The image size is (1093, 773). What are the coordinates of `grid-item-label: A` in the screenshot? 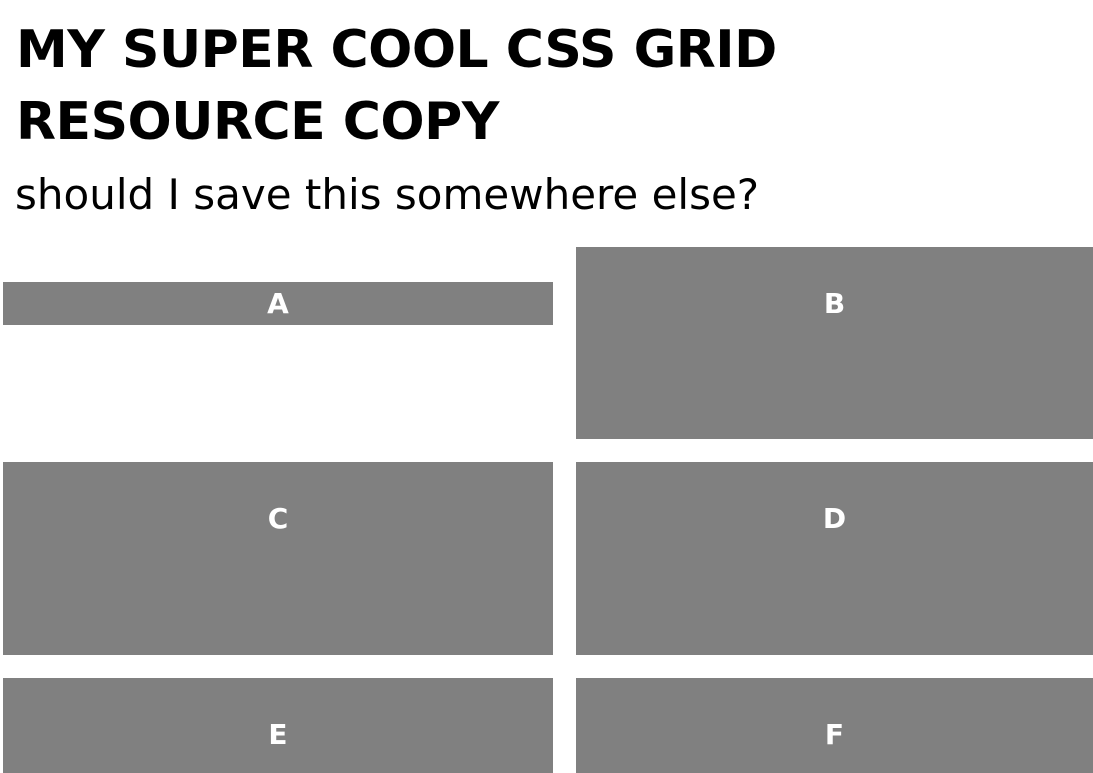 It's located at (278, 303).